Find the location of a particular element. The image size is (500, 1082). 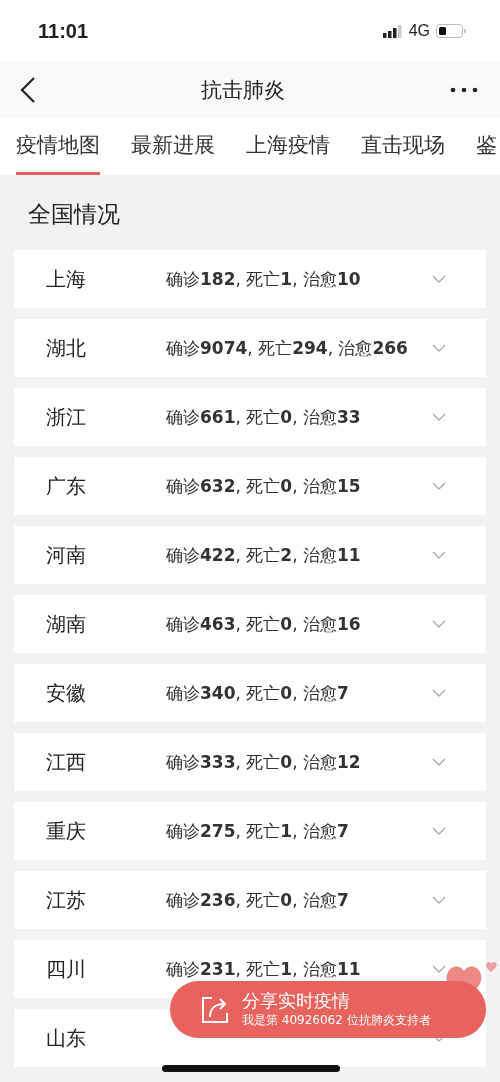

region-name: 山东 is located at coordinates (66, 1038).